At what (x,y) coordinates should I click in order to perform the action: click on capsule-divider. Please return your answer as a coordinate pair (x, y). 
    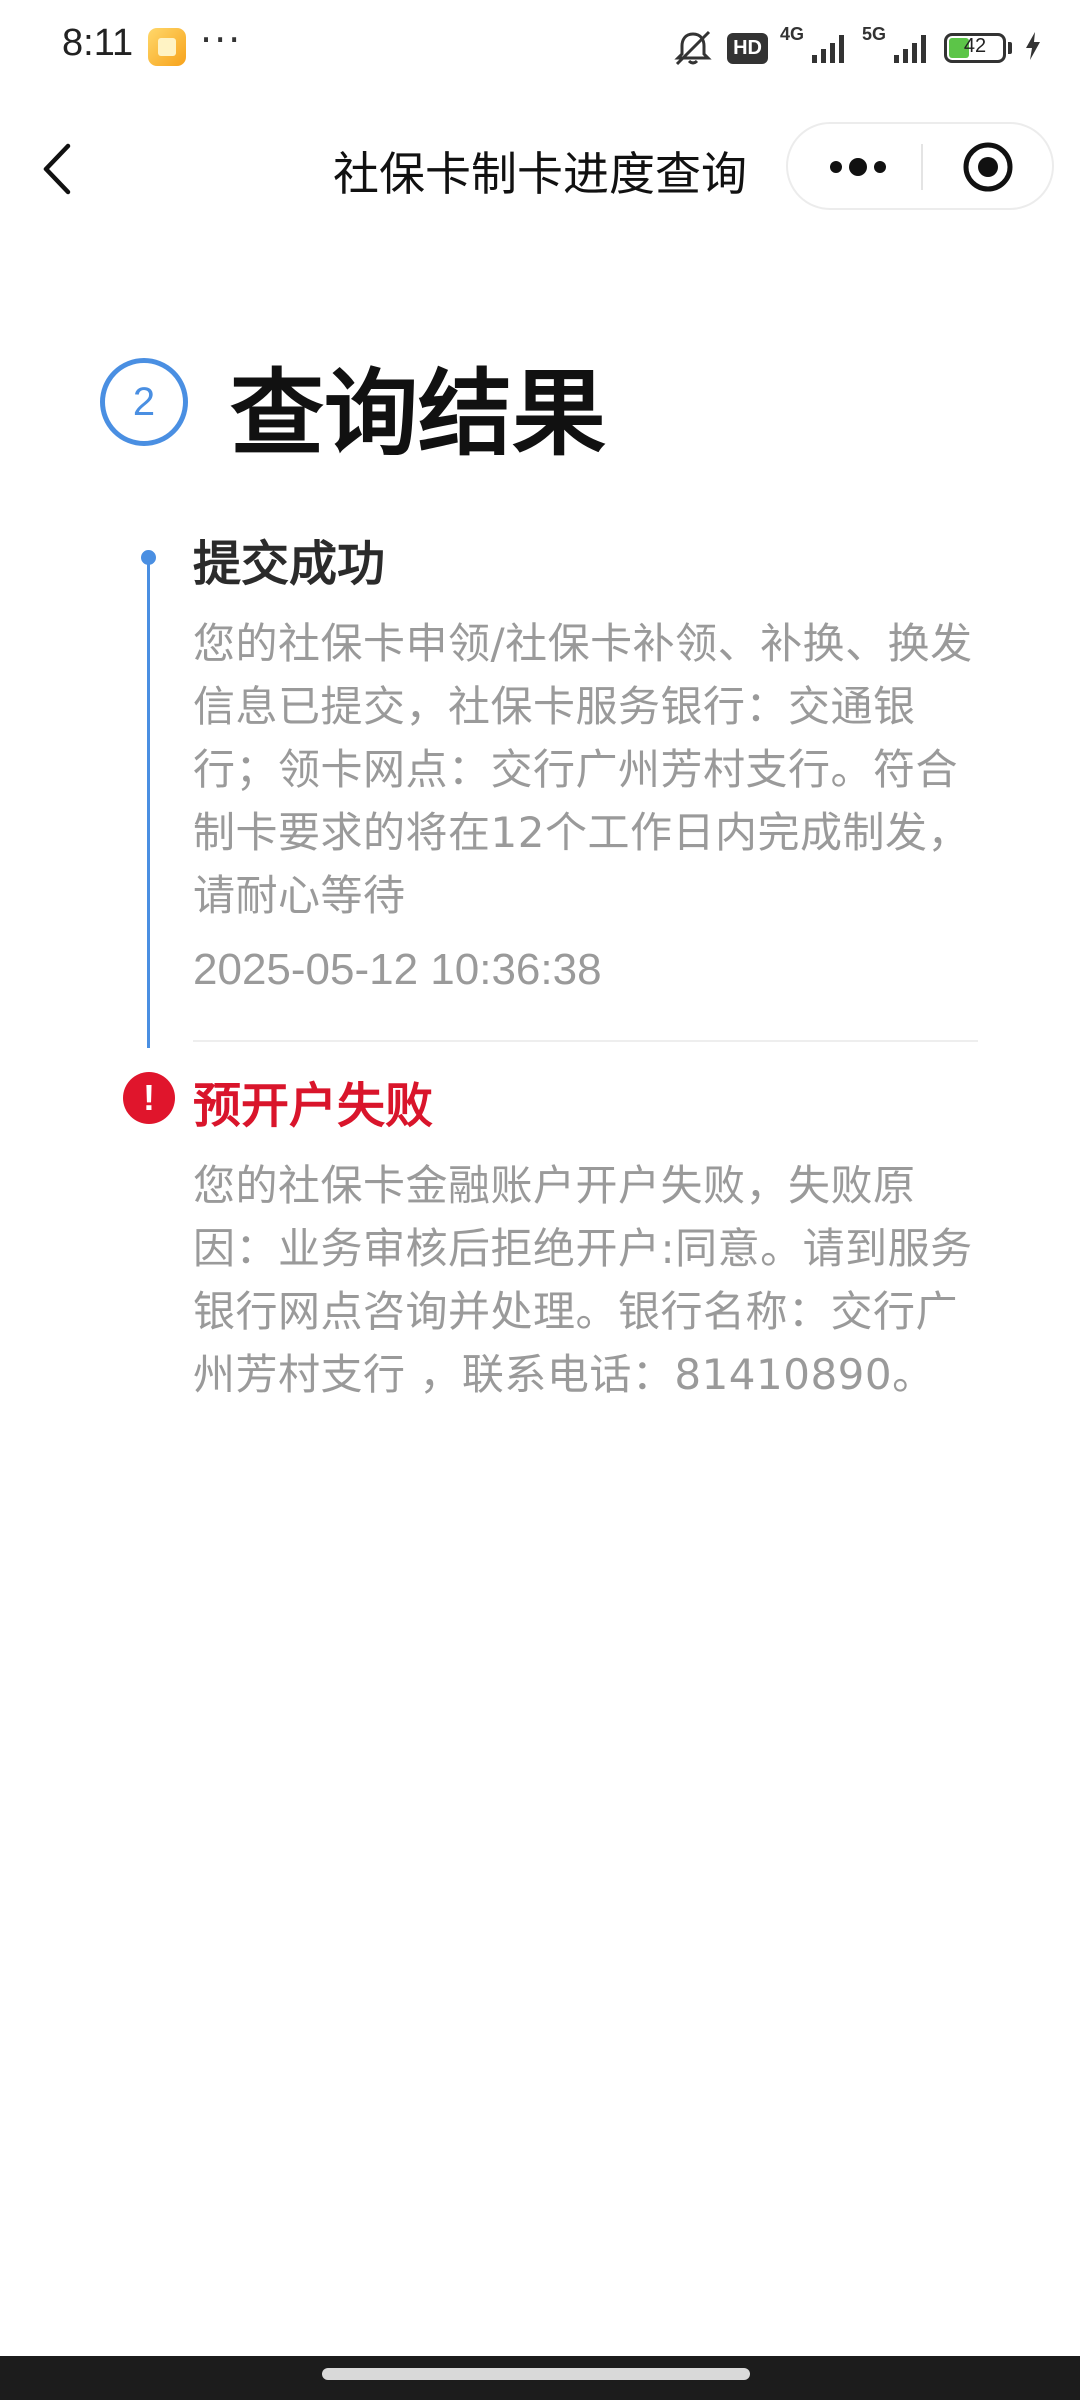
    Looking at the image, I should click on (922, 167).